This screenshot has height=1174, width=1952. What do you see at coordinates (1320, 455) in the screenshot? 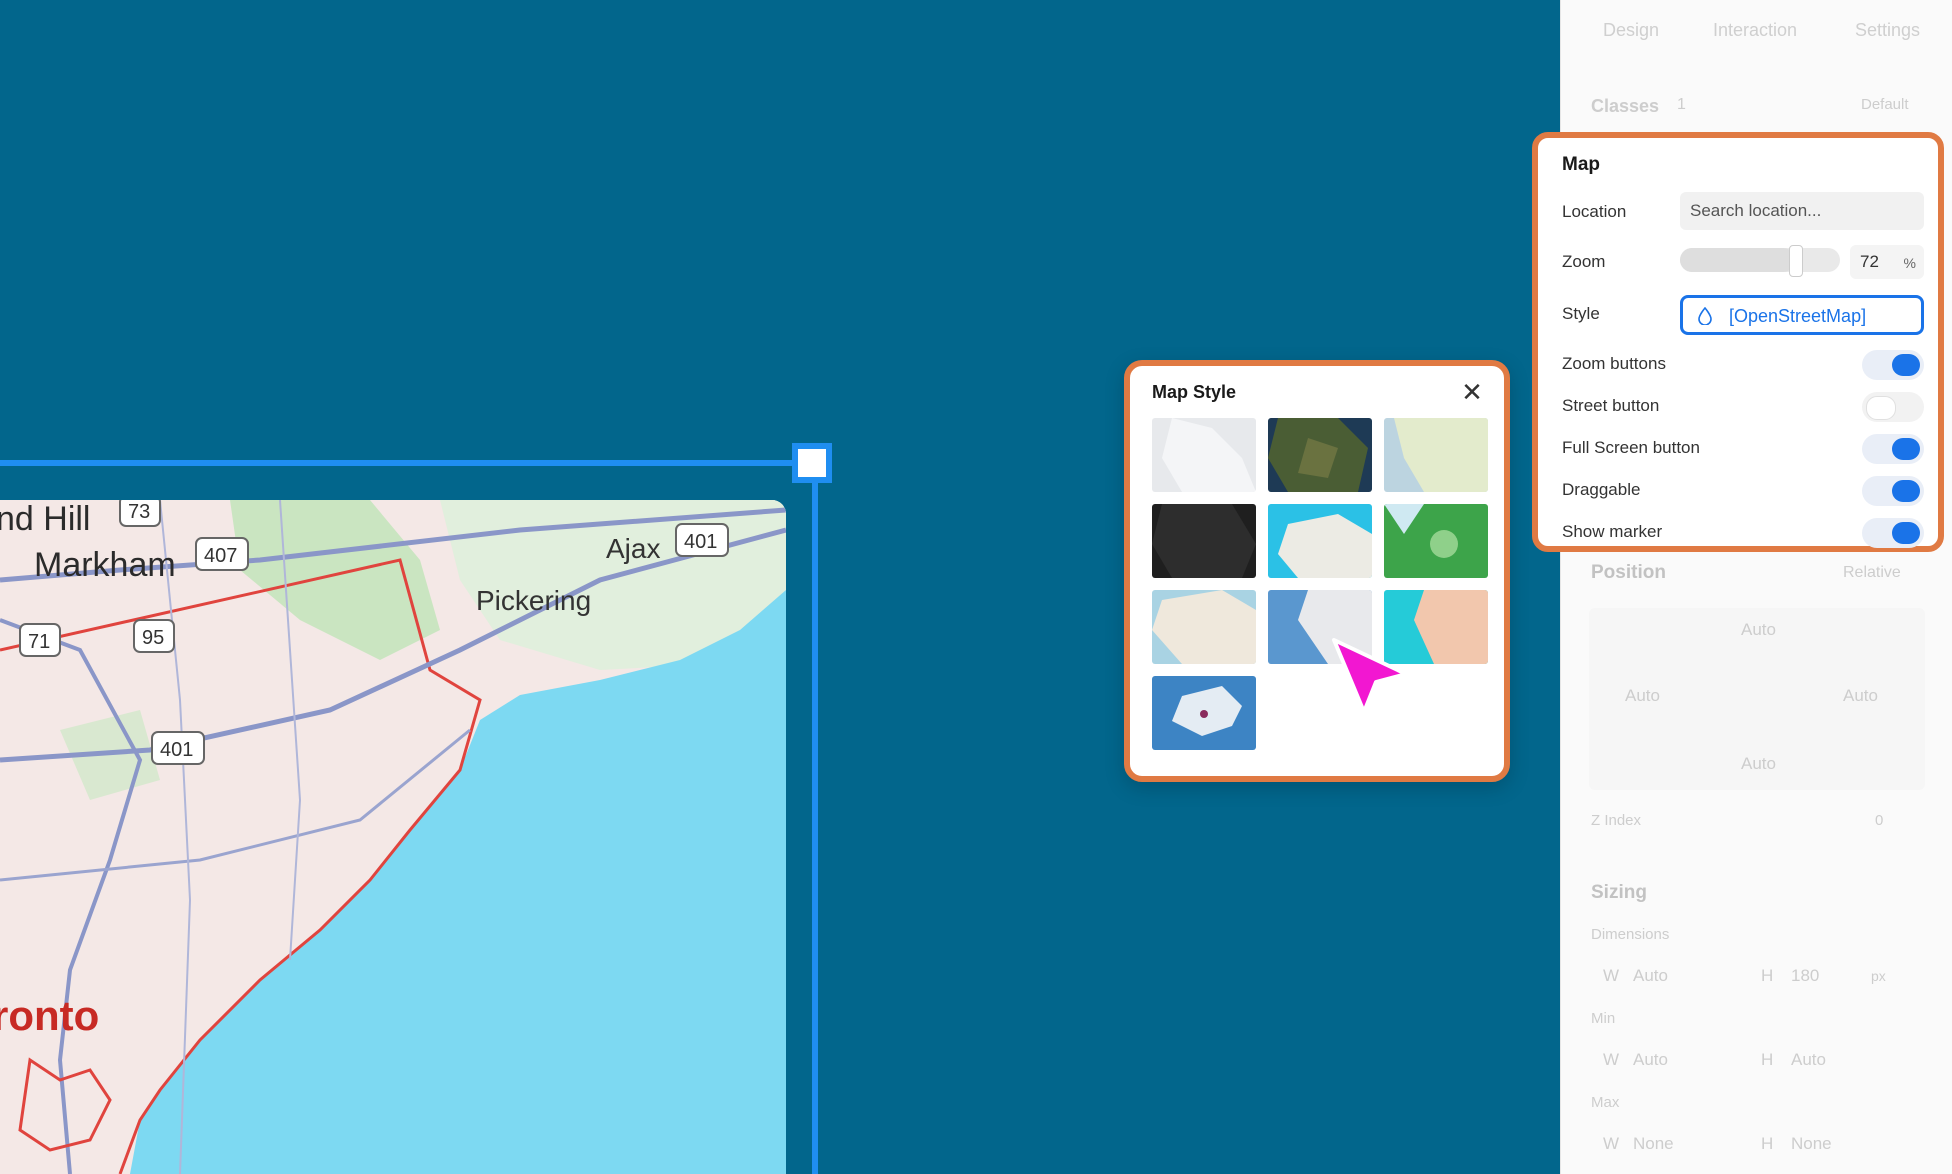
I see `style-tile-satellite` at bounding box center [1320, 455].